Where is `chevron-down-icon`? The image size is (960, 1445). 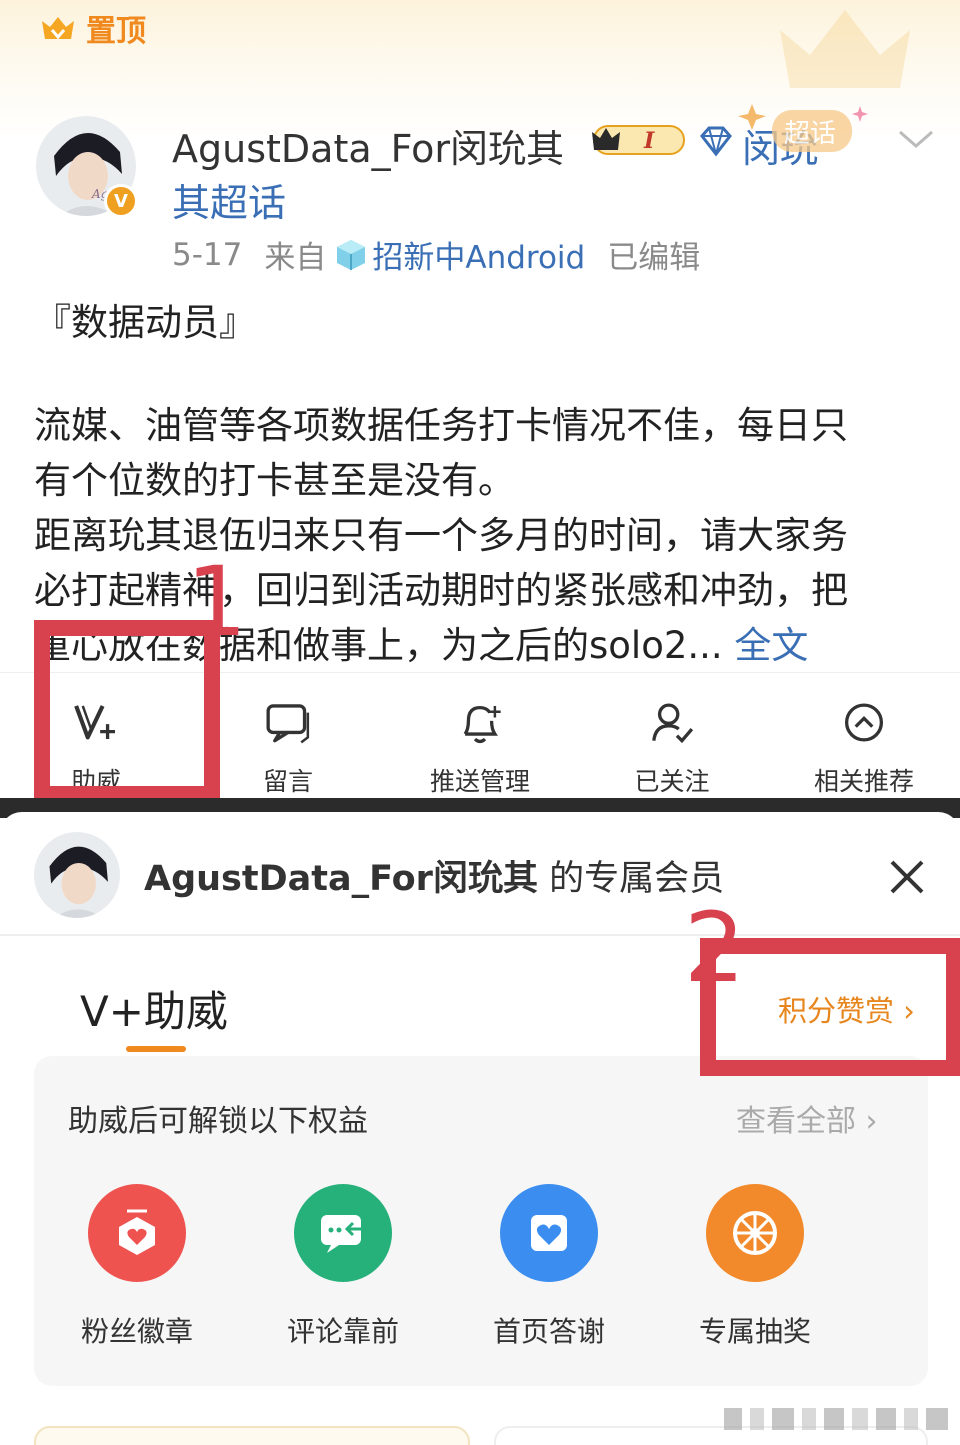
chevron-down-icon is located at coordinates (916, 139).